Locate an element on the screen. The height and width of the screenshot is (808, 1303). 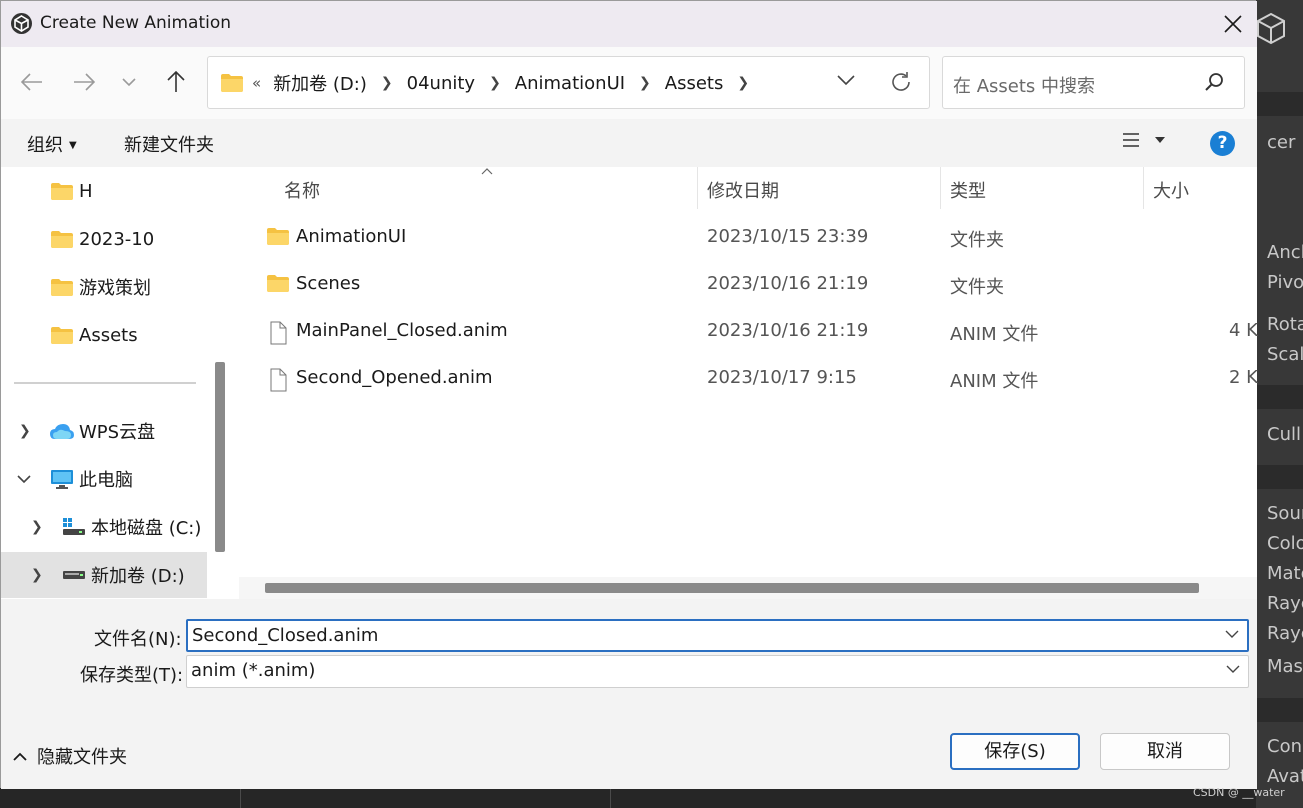
nav-item-2023-10: 2023-10 is located at coordinates (104, 239).